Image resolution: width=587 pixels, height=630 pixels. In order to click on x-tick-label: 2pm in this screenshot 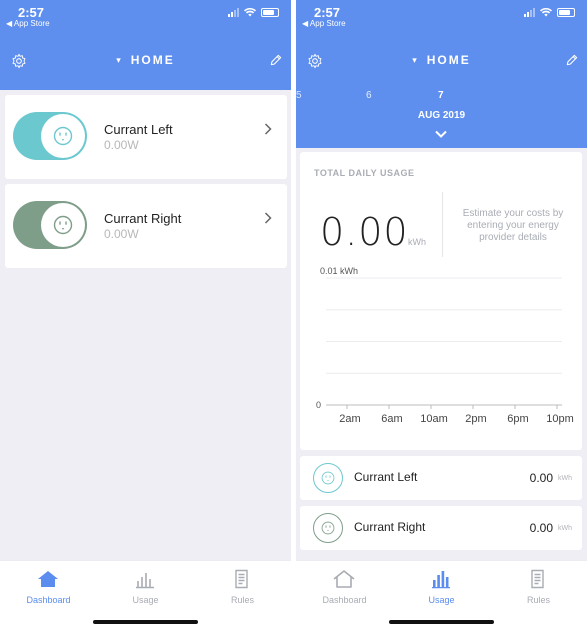, I will do `click(475, 419)`.